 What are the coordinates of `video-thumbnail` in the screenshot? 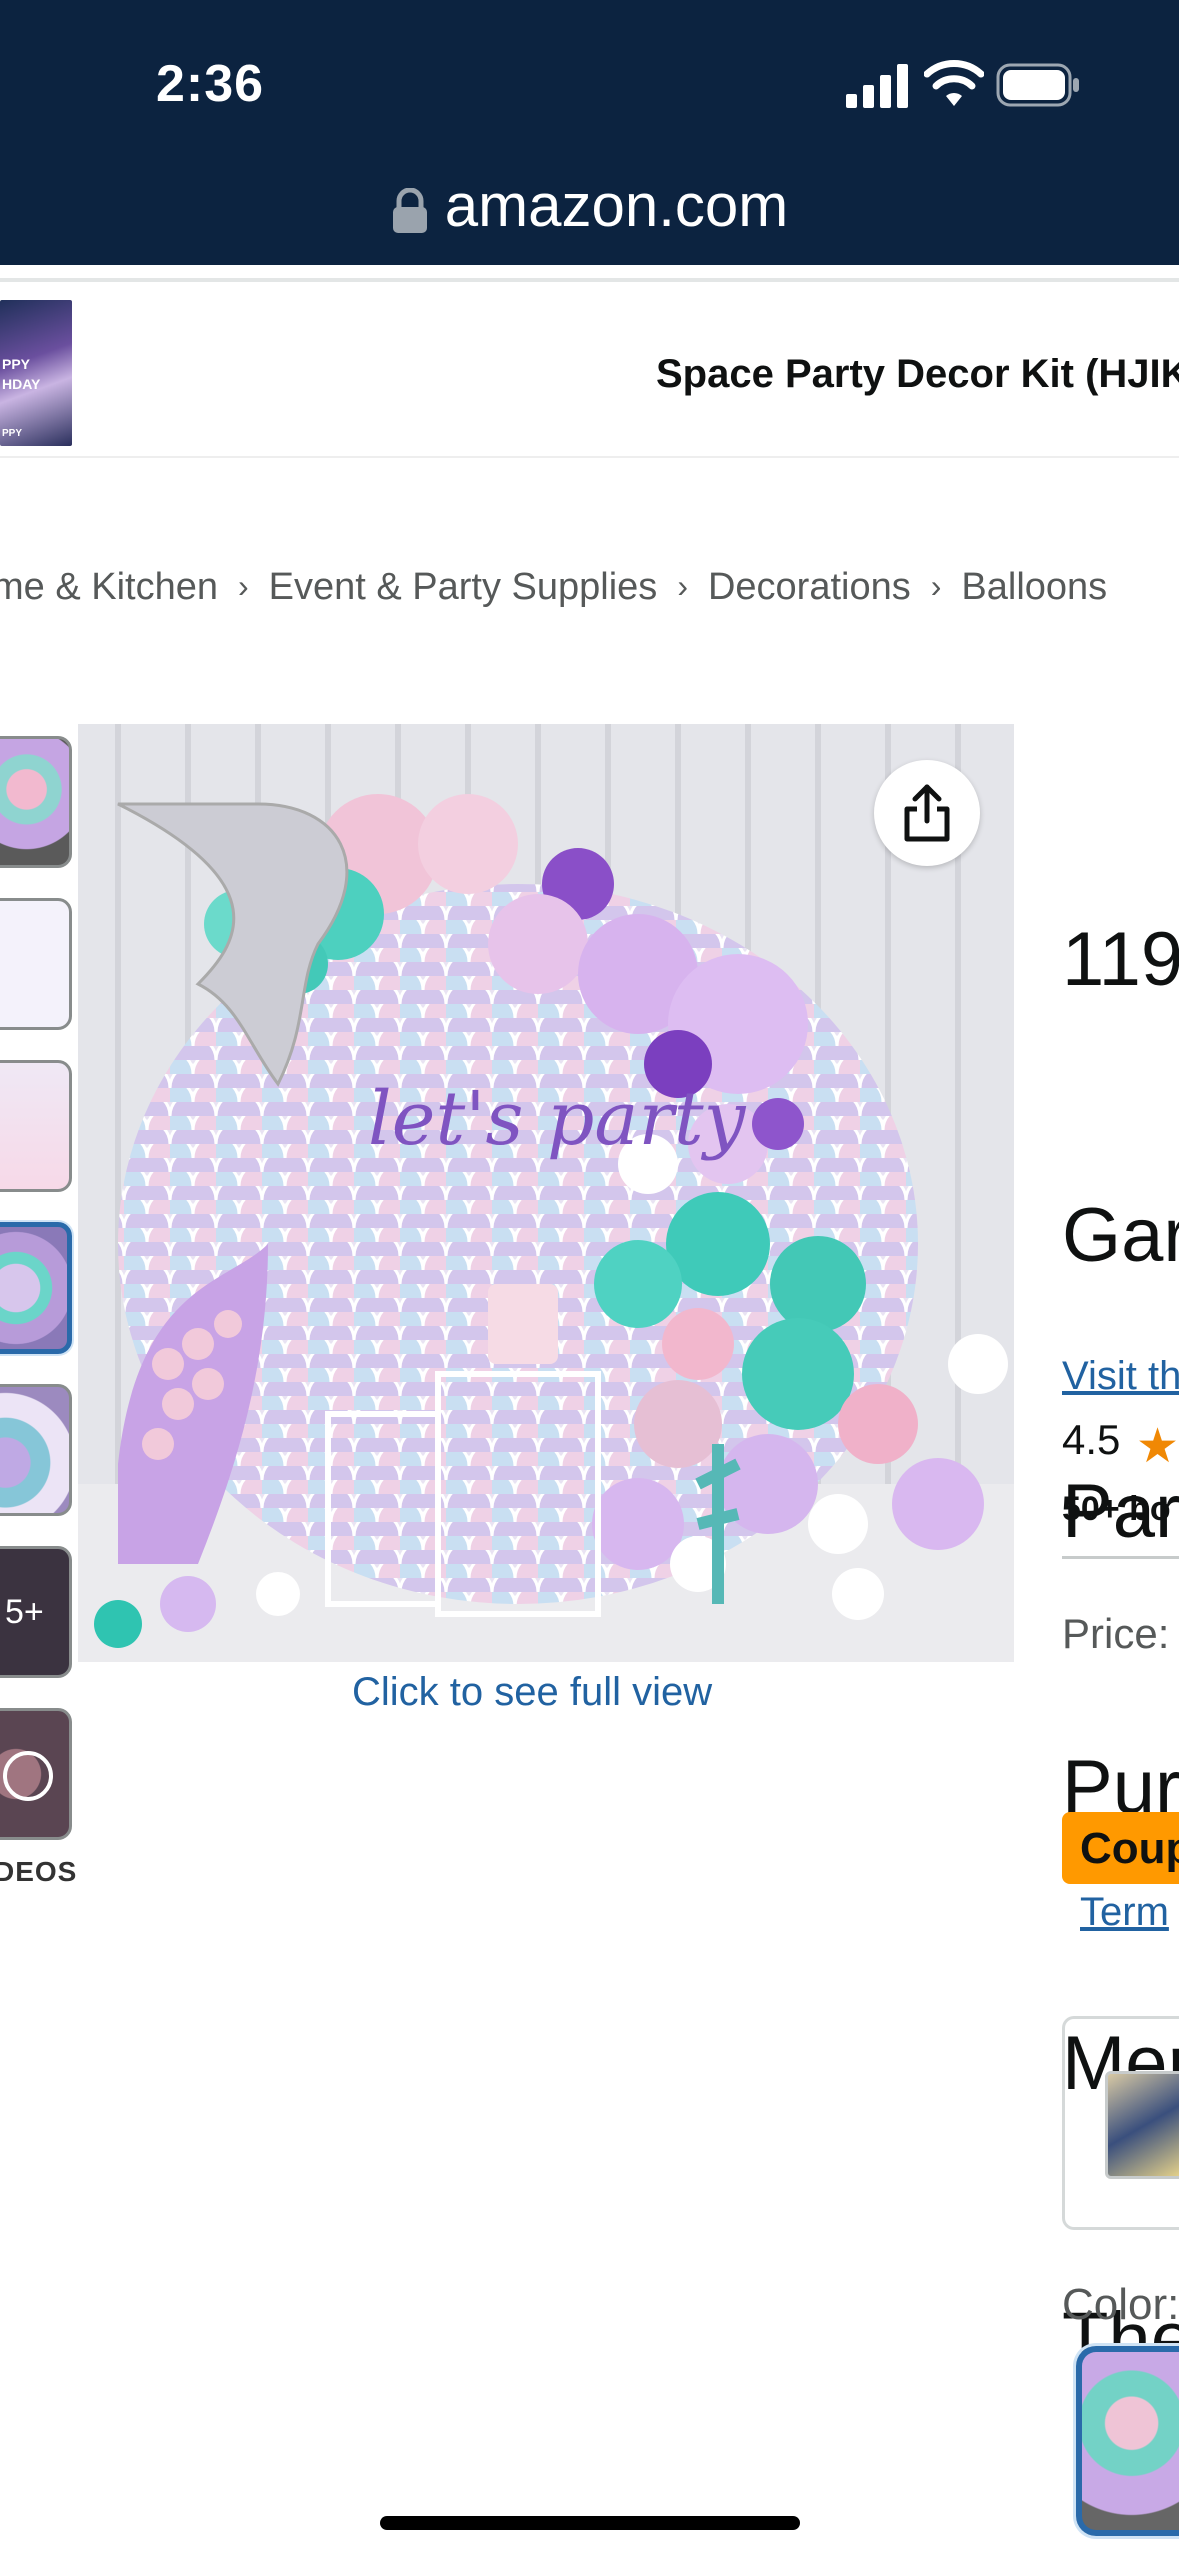 It's located at (36, 1774).